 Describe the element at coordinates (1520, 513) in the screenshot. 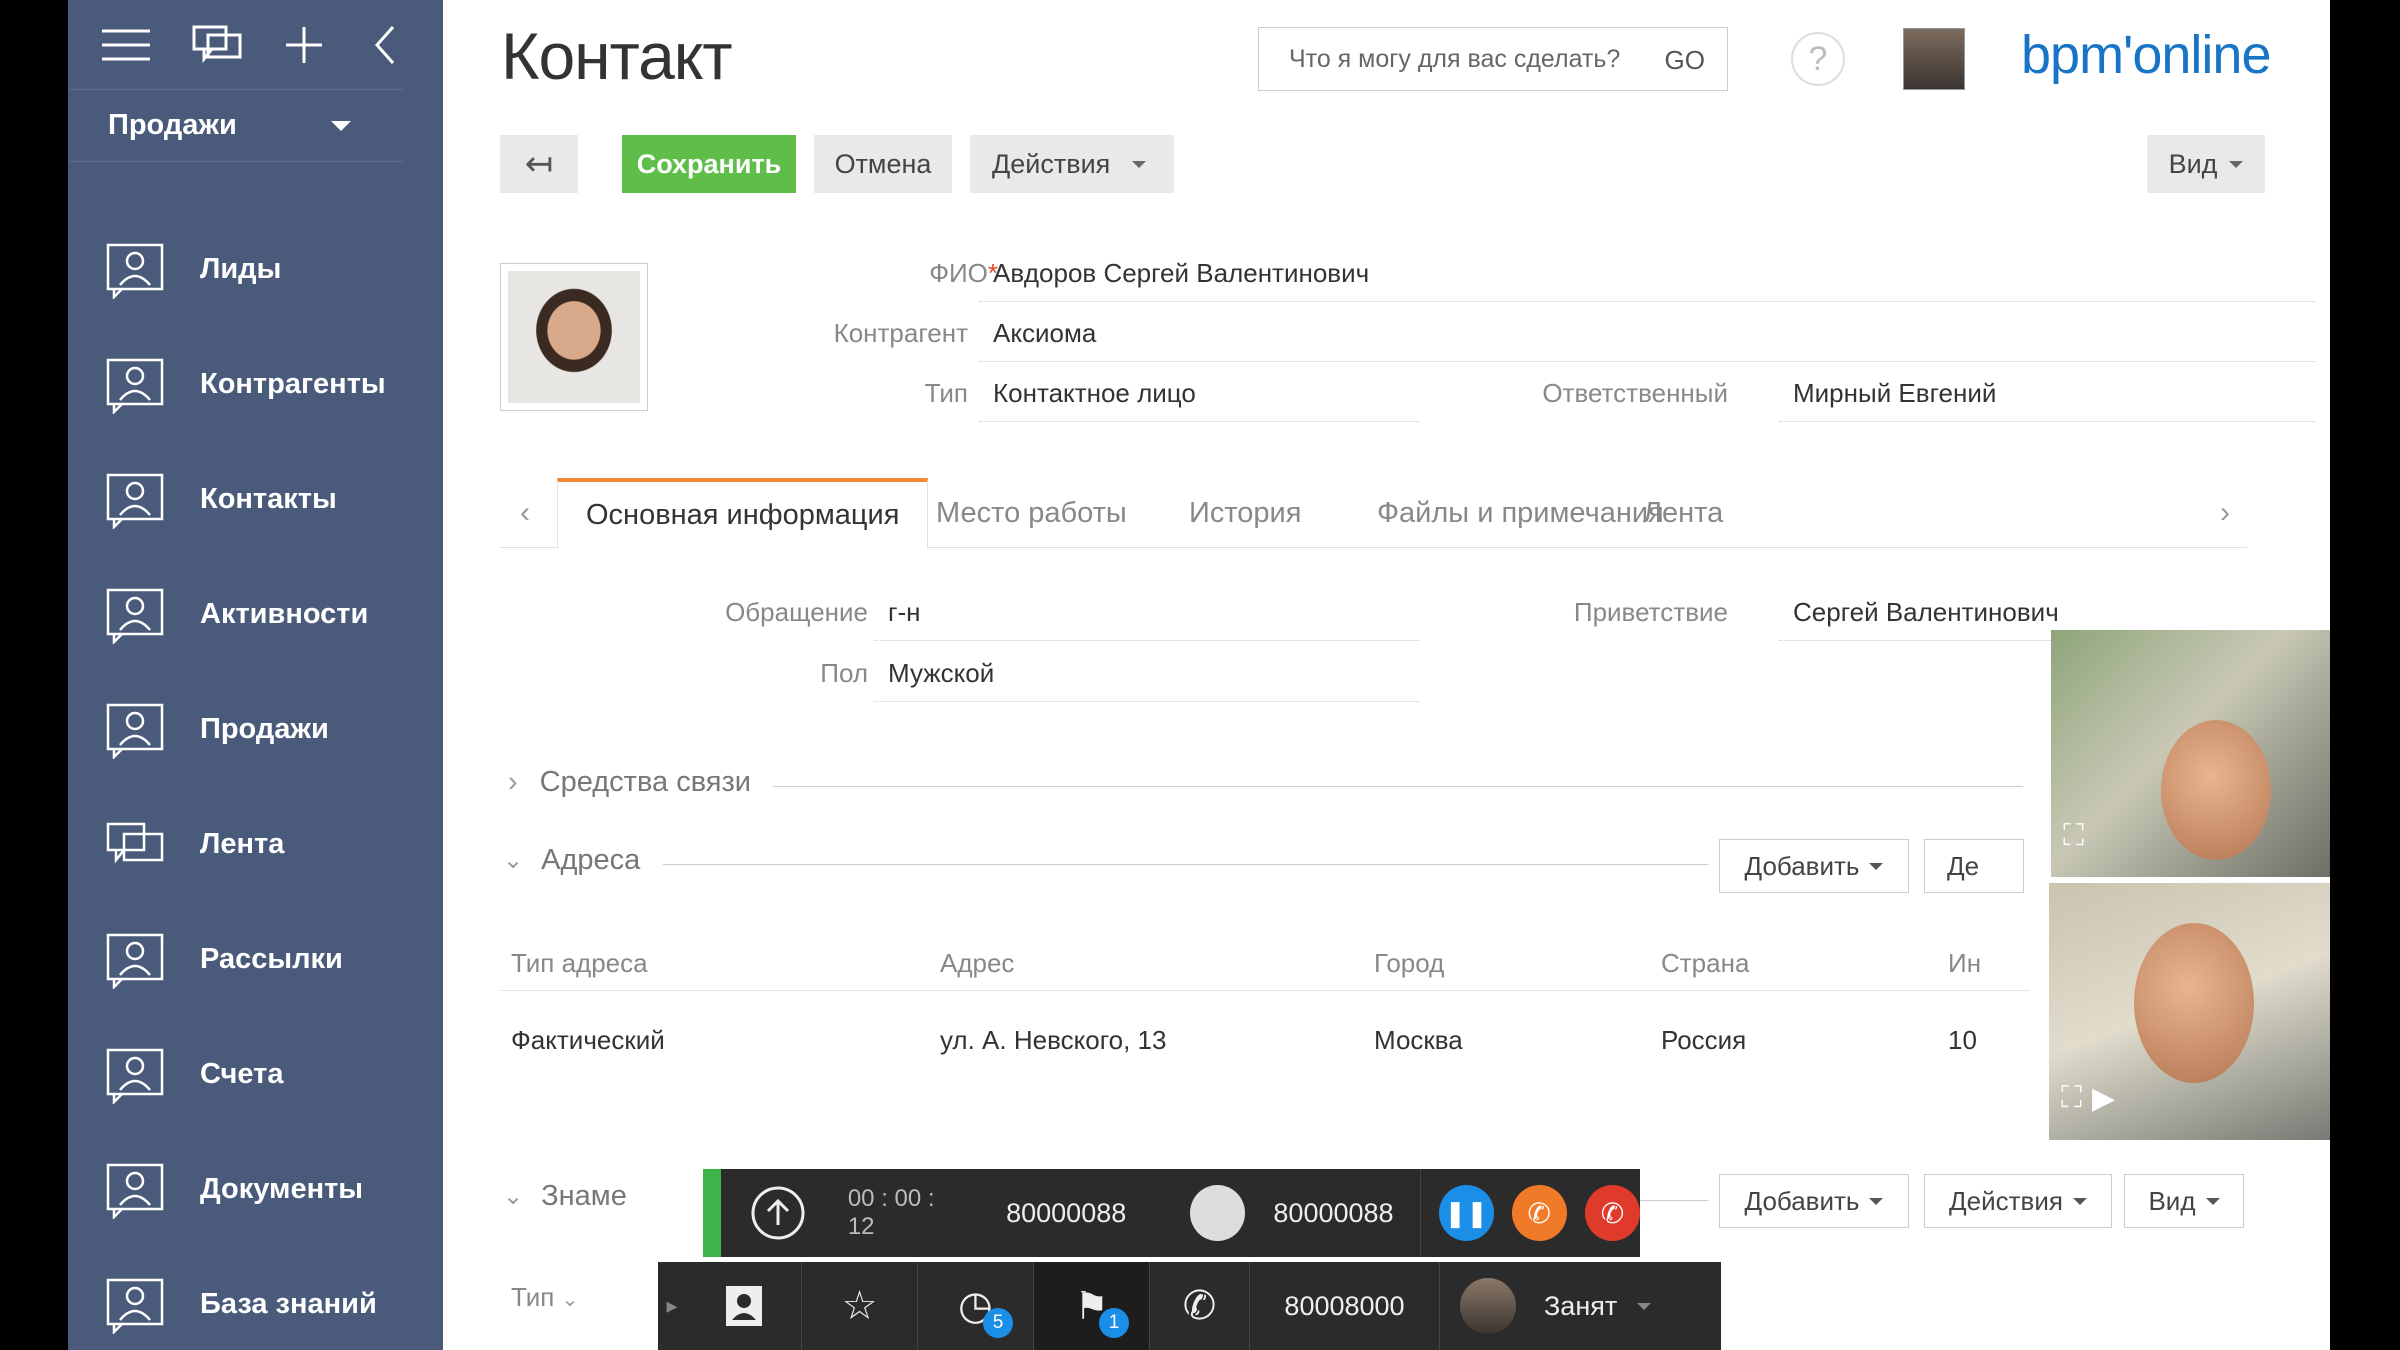

I see `tab-files: Файлы и примечания` at that location.